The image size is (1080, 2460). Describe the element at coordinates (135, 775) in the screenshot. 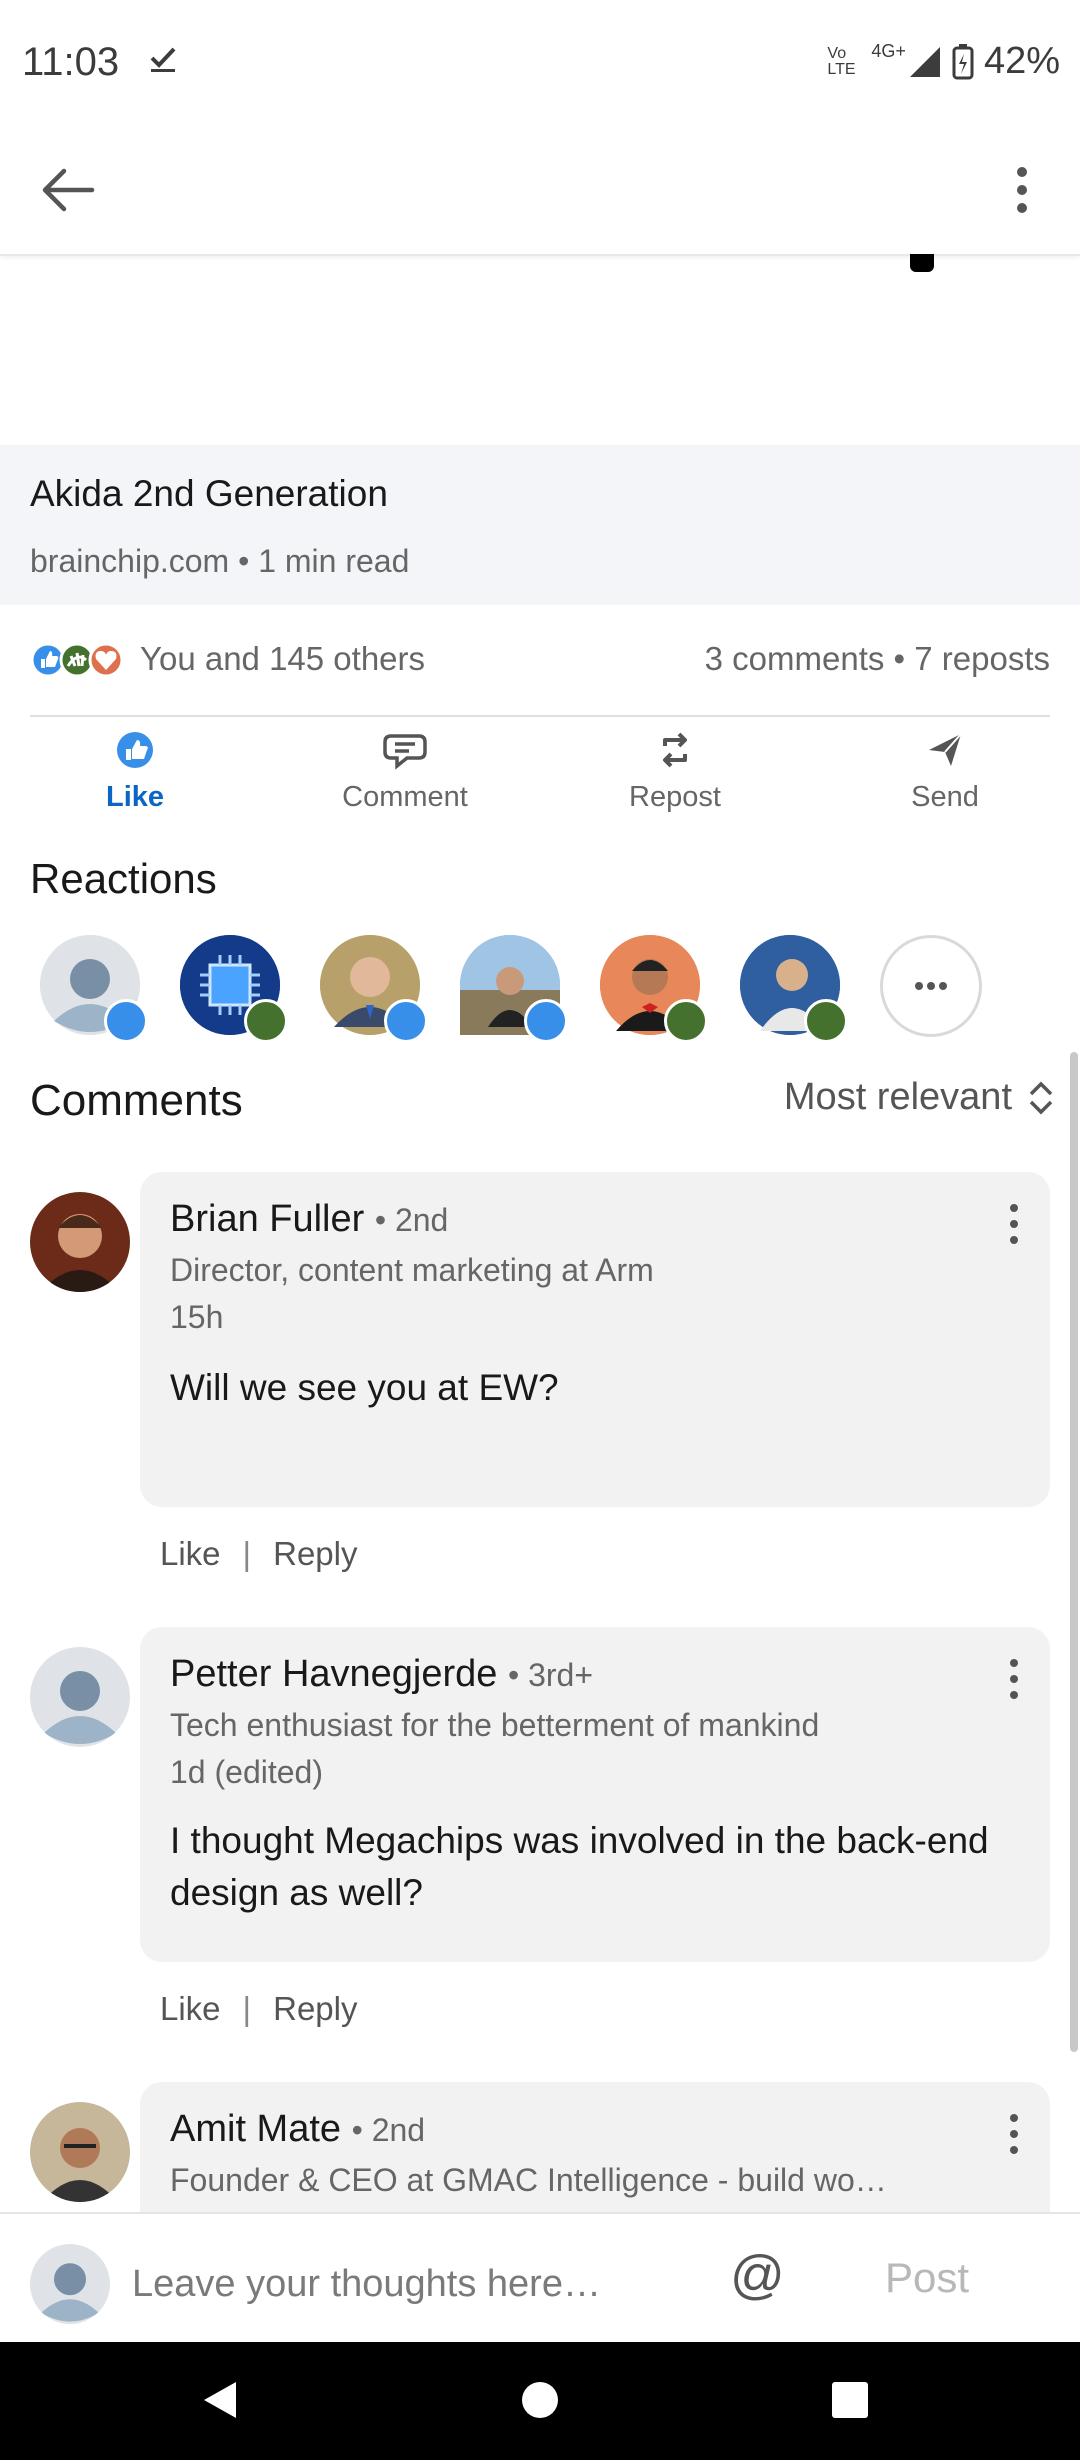

I see `like-button: Like` at that location.